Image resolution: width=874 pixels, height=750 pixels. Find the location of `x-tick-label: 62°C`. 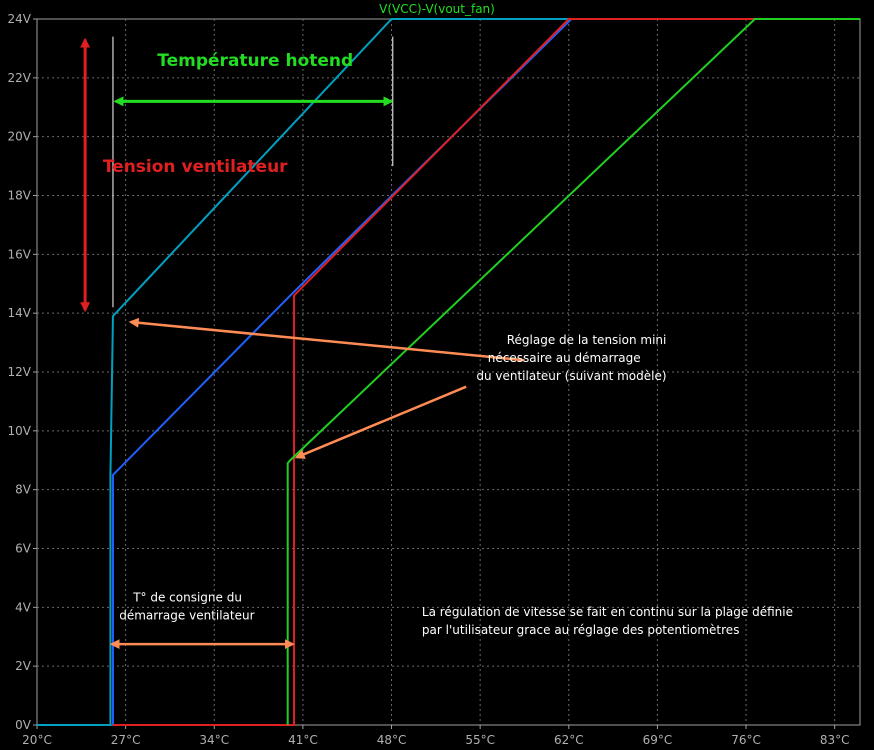

x-tick-label: 62°C is located at coordinates (569, 740).